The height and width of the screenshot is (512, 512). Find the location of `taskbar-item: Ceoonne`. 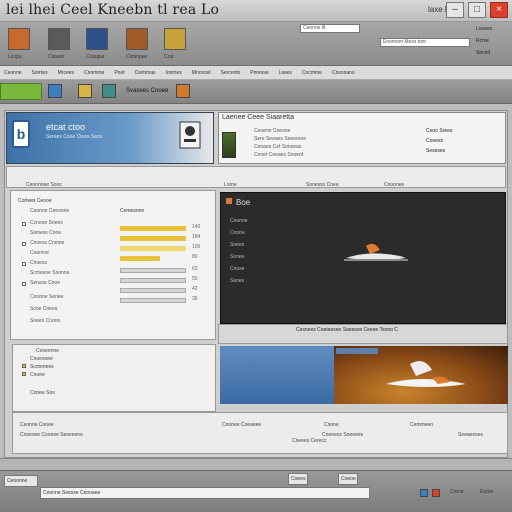

taskbar-item: Ceoonne is located at coordinates (21, 481).